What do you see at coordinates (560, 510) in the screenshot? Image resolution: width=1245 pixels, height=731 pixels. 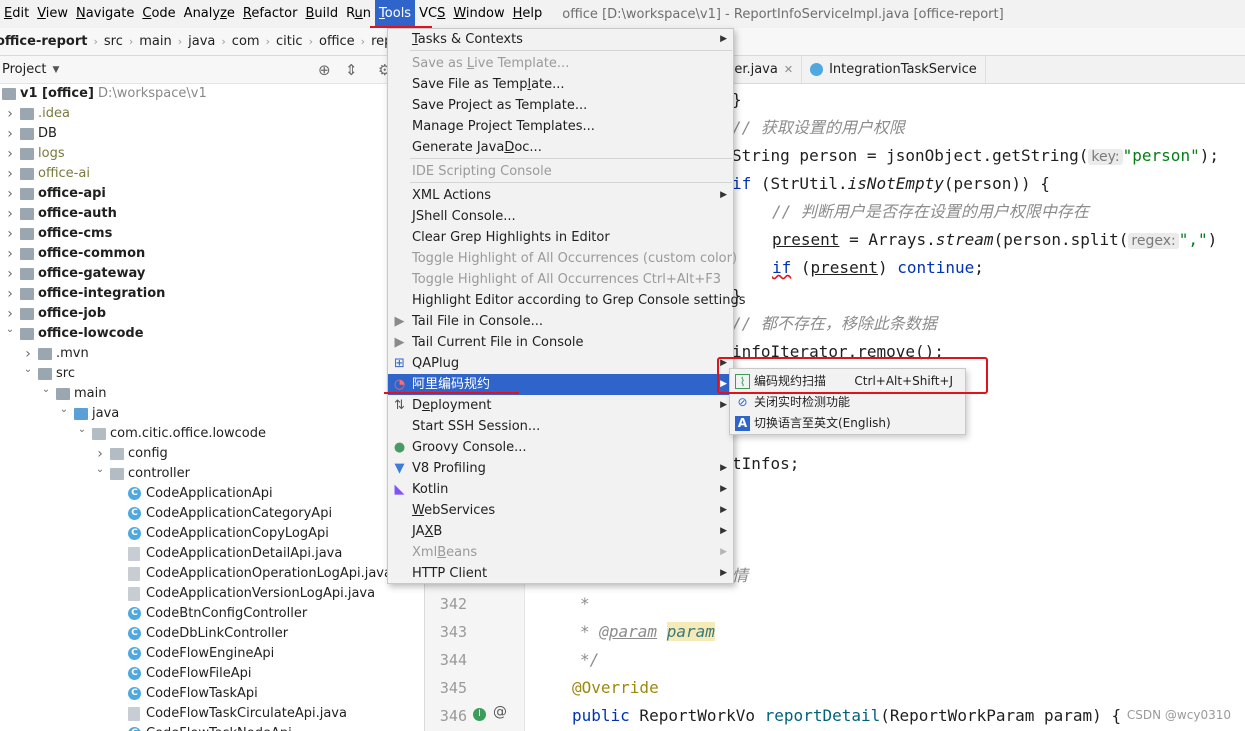 I see `menu-item-webservices: WebServices ▶` at bounding box center [560, 510].